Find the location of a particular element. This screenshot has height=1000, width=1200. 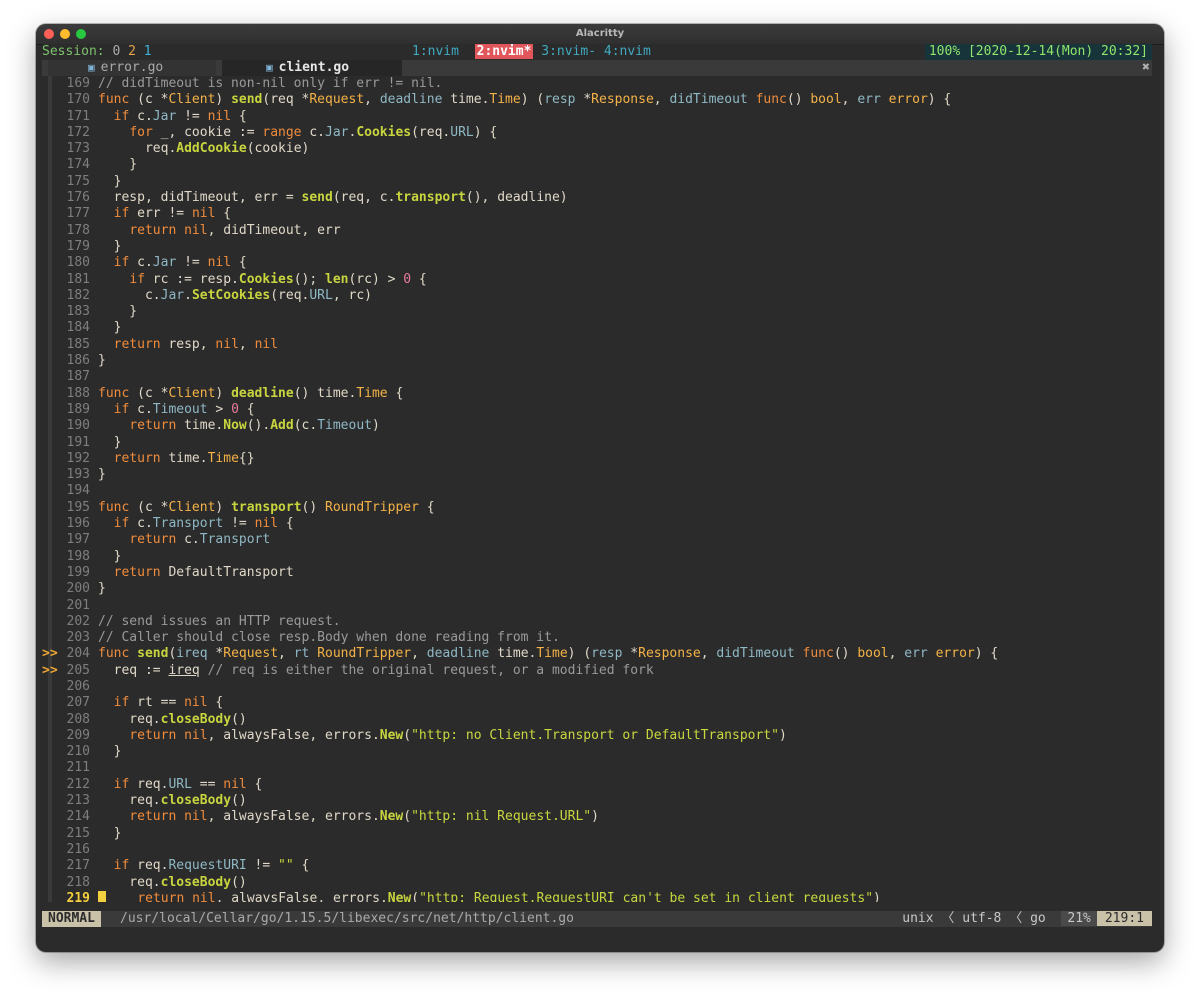

code-line: 194 is located at coordinates (597, 491).